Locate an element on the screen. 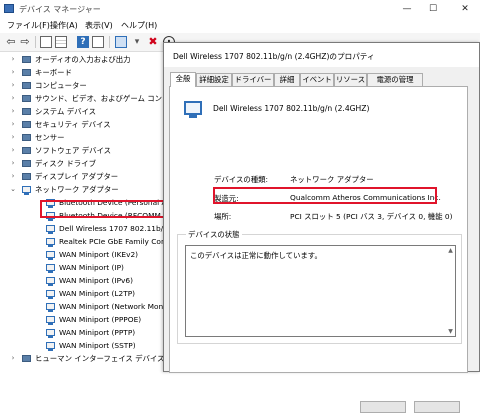  tab-resources: リソース is located at coordinates (350, 79).